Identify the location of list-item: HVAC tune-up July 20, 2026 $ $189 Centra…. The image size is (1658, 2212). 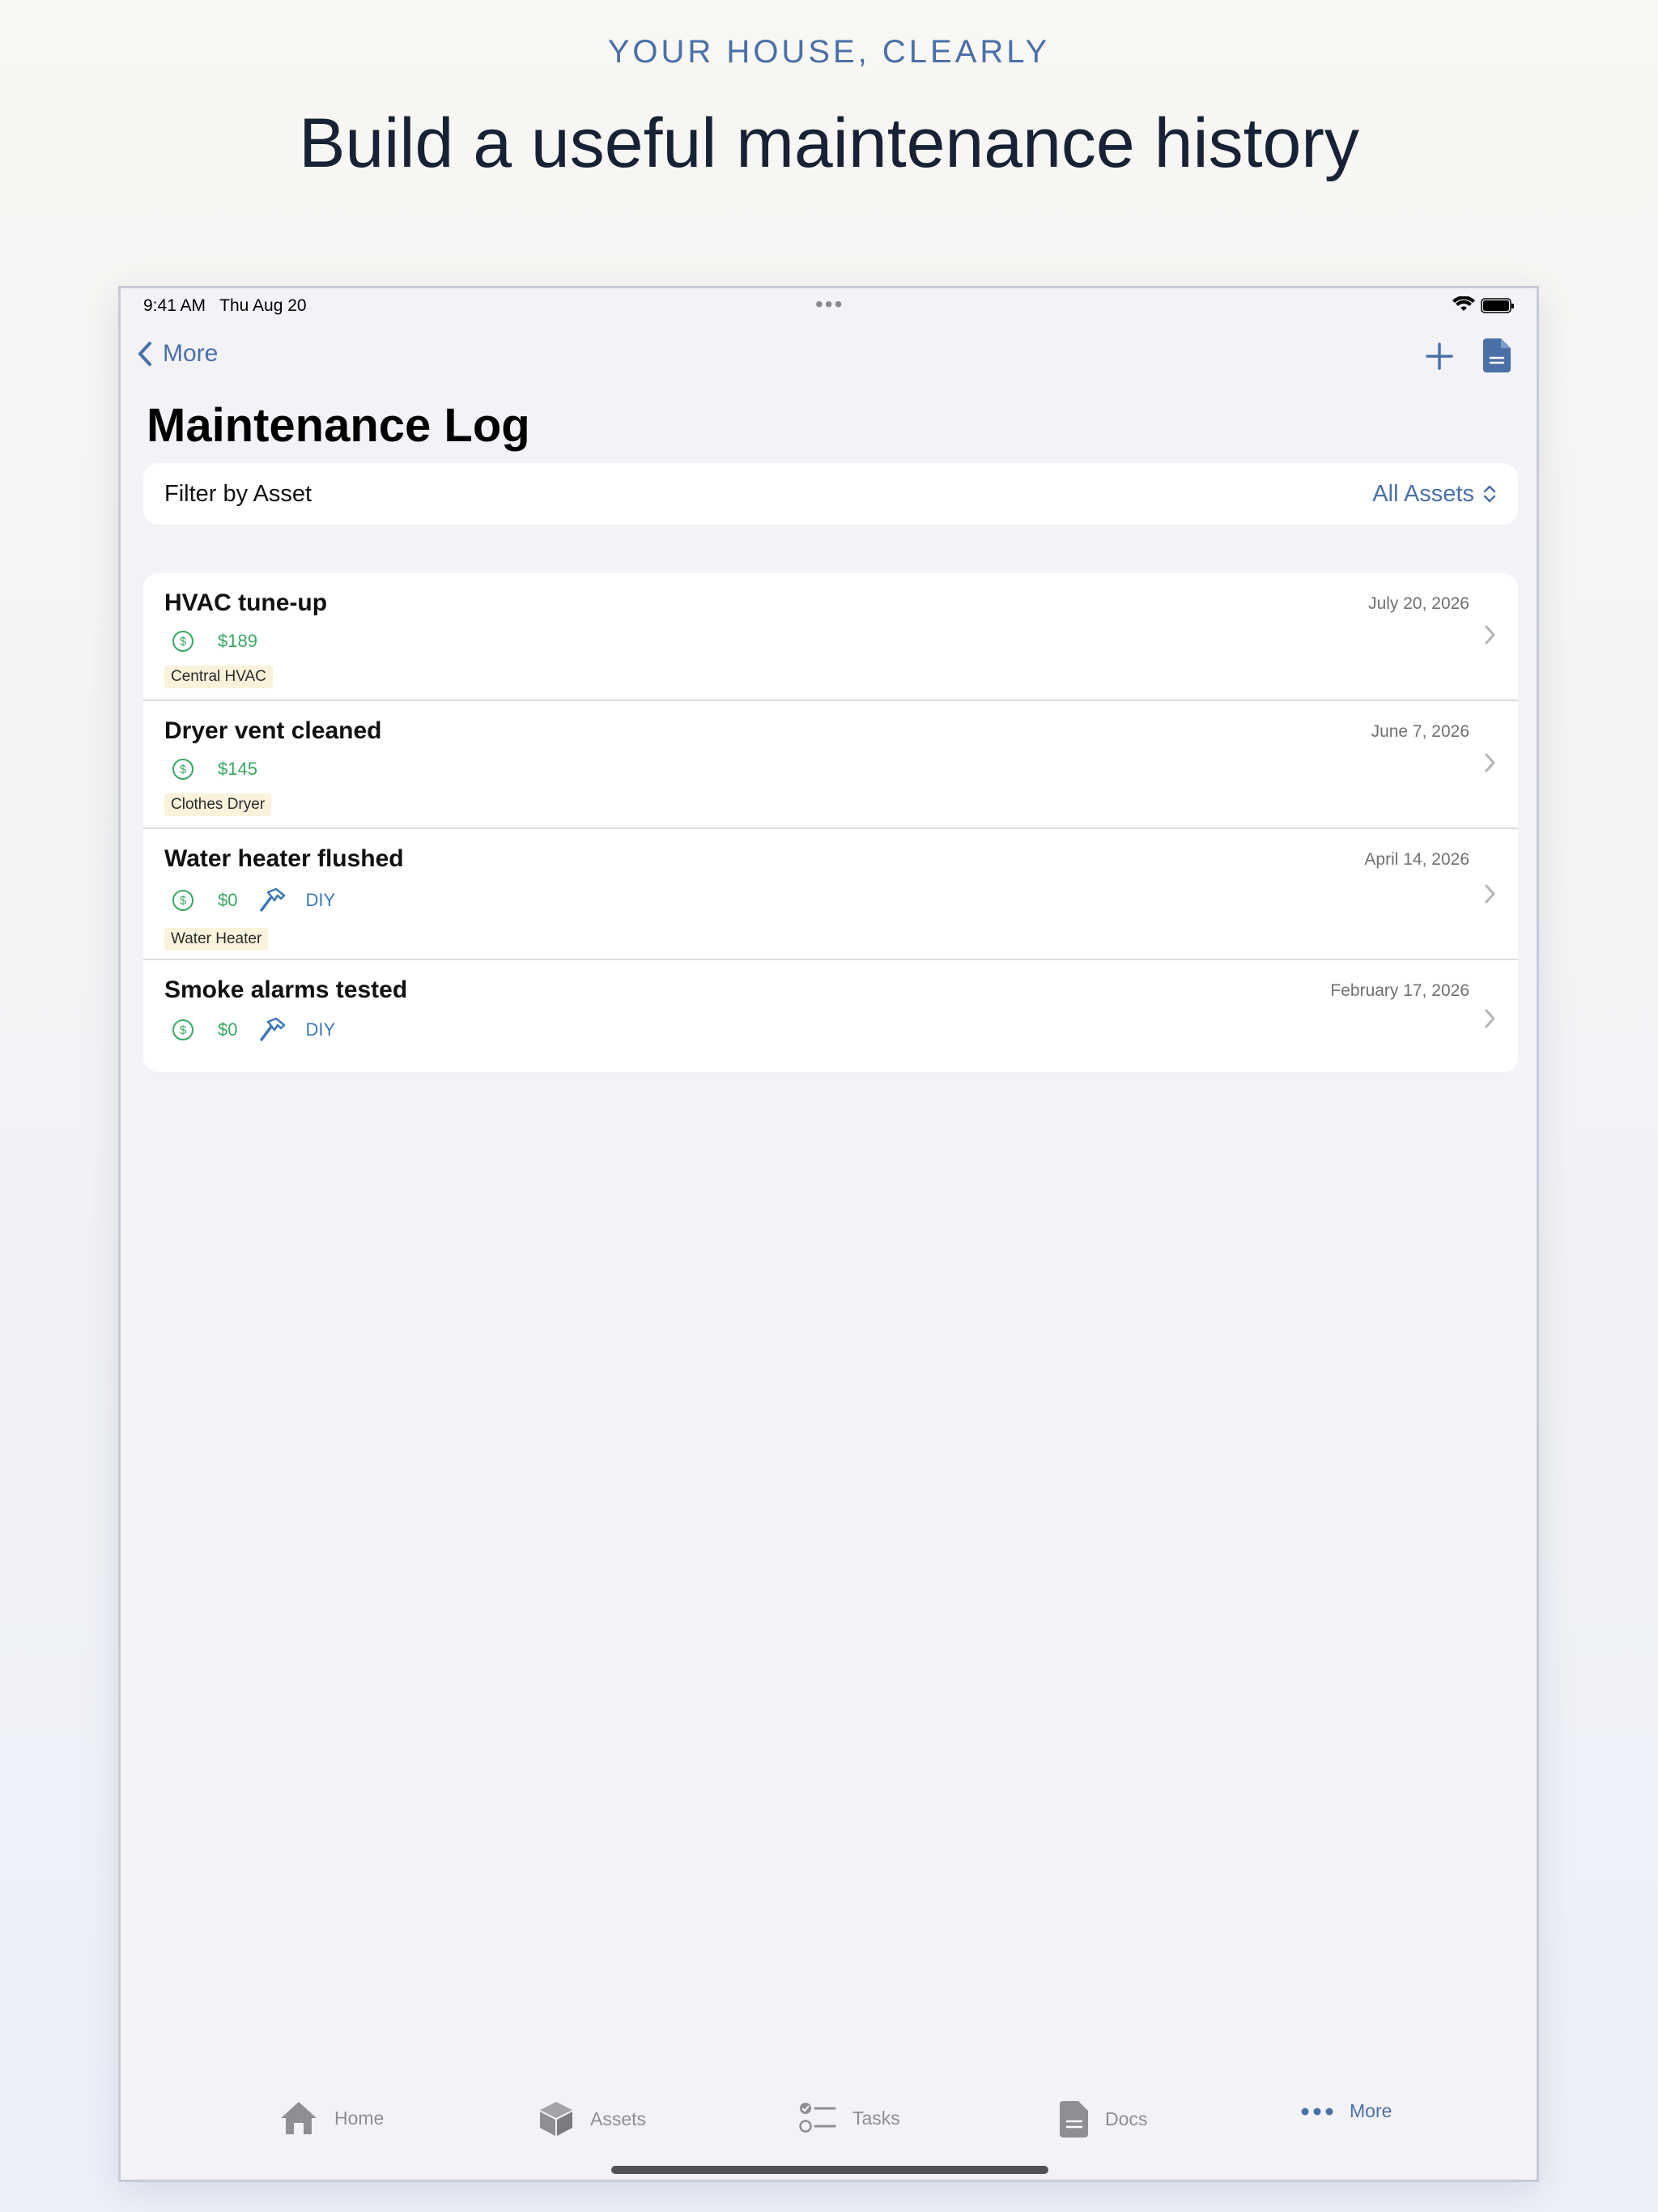
(830, 637).